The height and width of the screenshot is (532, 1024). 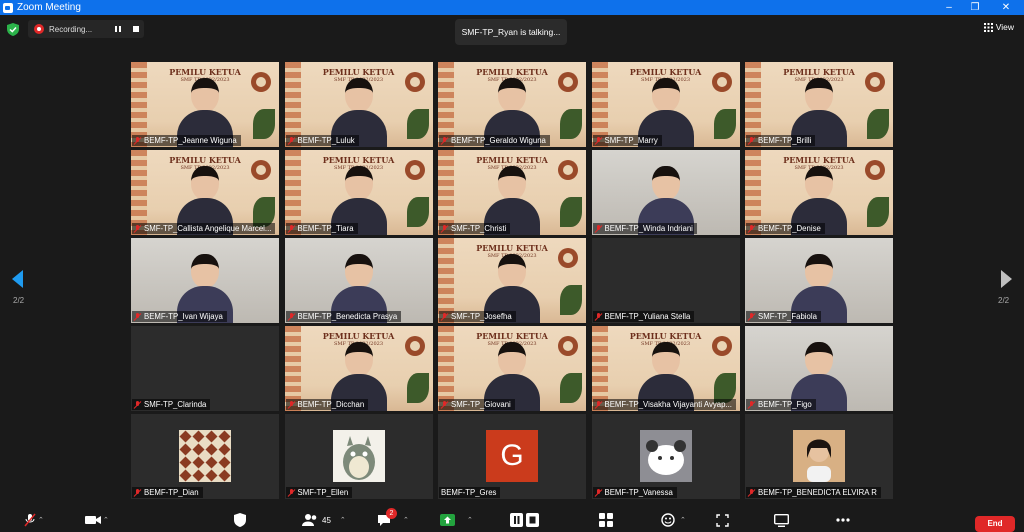 I want to click on security-icon, so click(x=240, y=520).